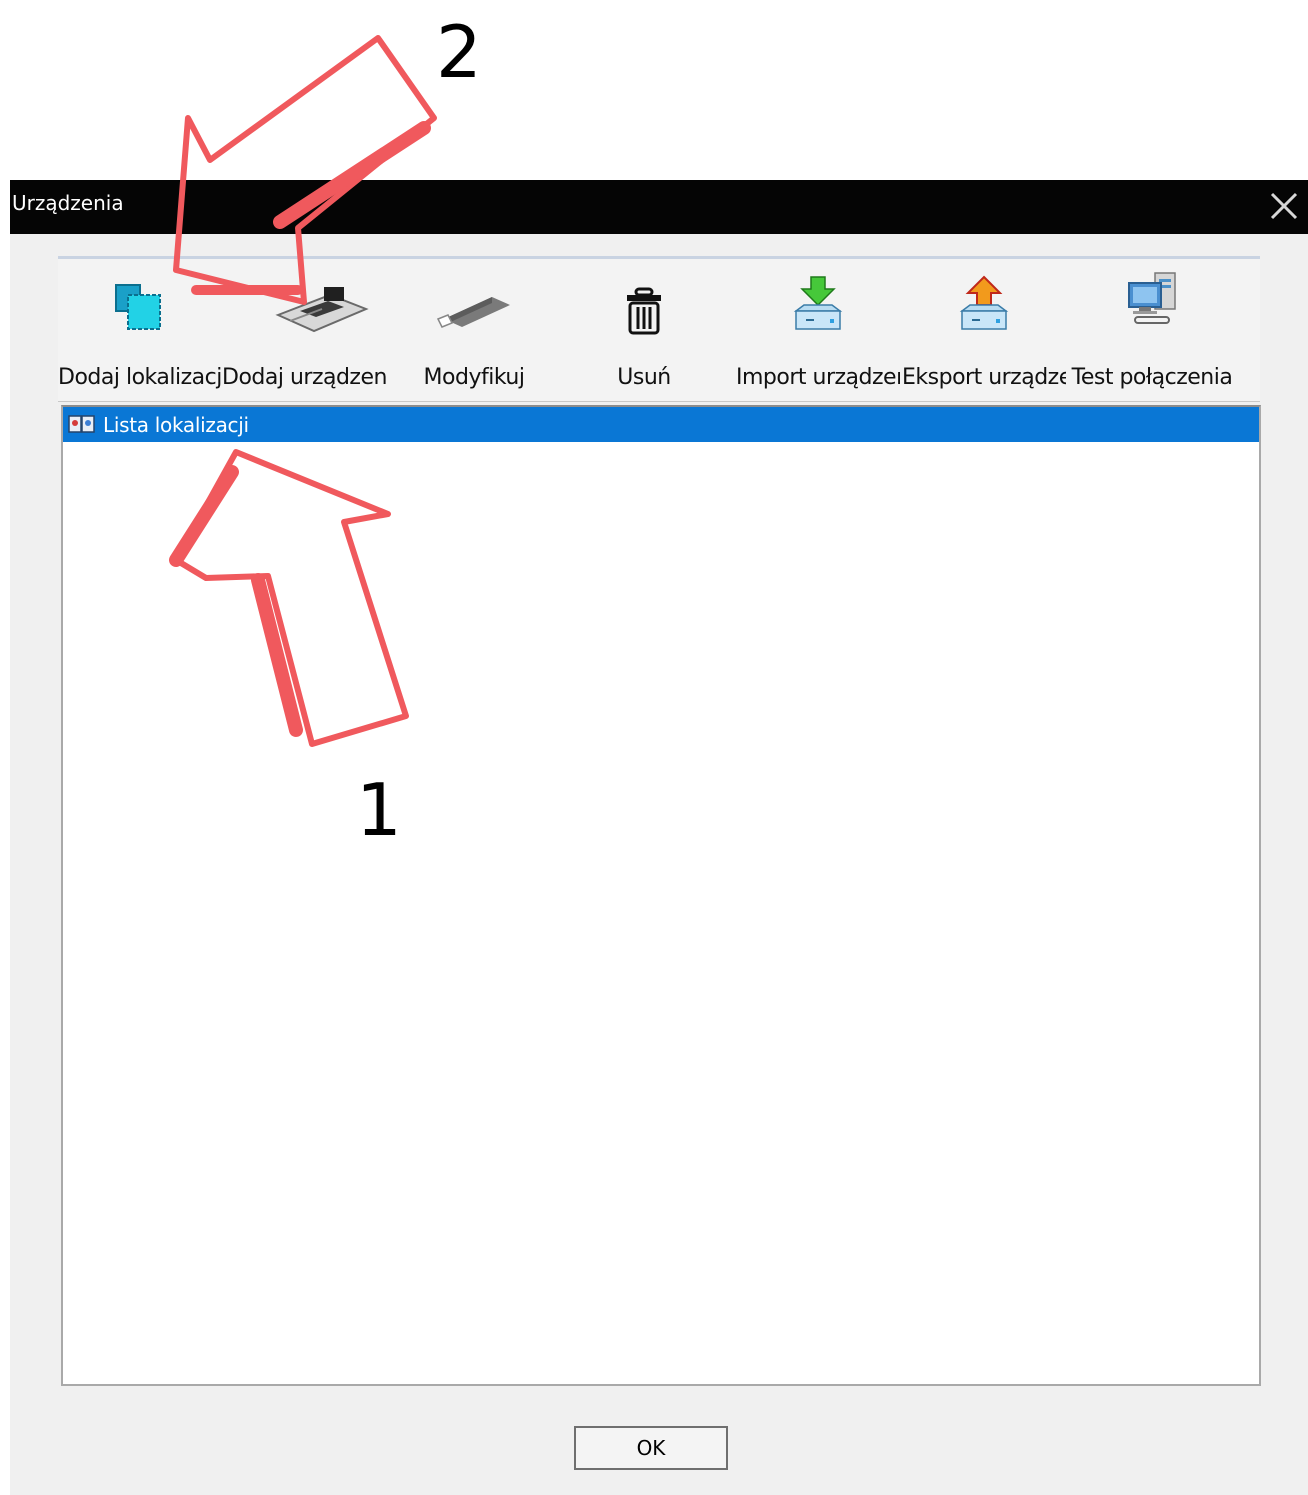 Image resolution: width=1308 pixels, height=1495 pixels. What do you see at coordinates (644, 377) in the screenshot?
I see `delete-label: Usuń` at bounding box center [644, 377].